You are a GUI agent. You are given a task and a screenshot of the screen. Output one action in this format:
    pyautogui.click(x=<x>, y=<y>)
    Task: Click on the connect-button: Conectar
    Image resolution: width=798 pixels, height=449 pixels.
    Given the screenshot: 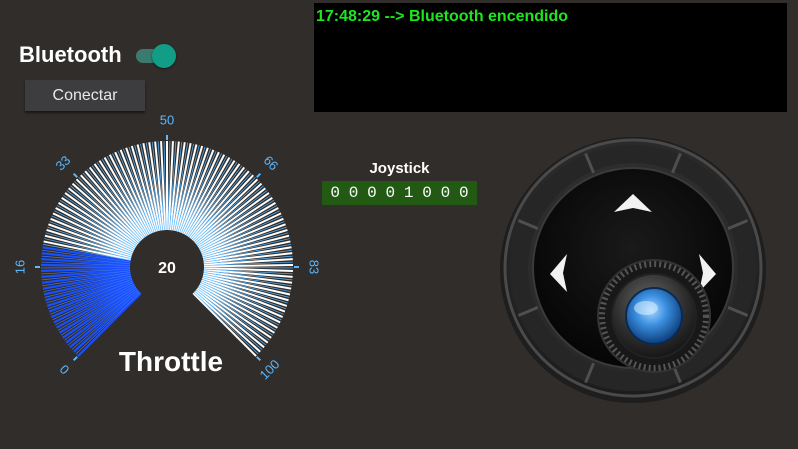 What is the action you would take?
    pyautogui.click(x=85, y=95)
    